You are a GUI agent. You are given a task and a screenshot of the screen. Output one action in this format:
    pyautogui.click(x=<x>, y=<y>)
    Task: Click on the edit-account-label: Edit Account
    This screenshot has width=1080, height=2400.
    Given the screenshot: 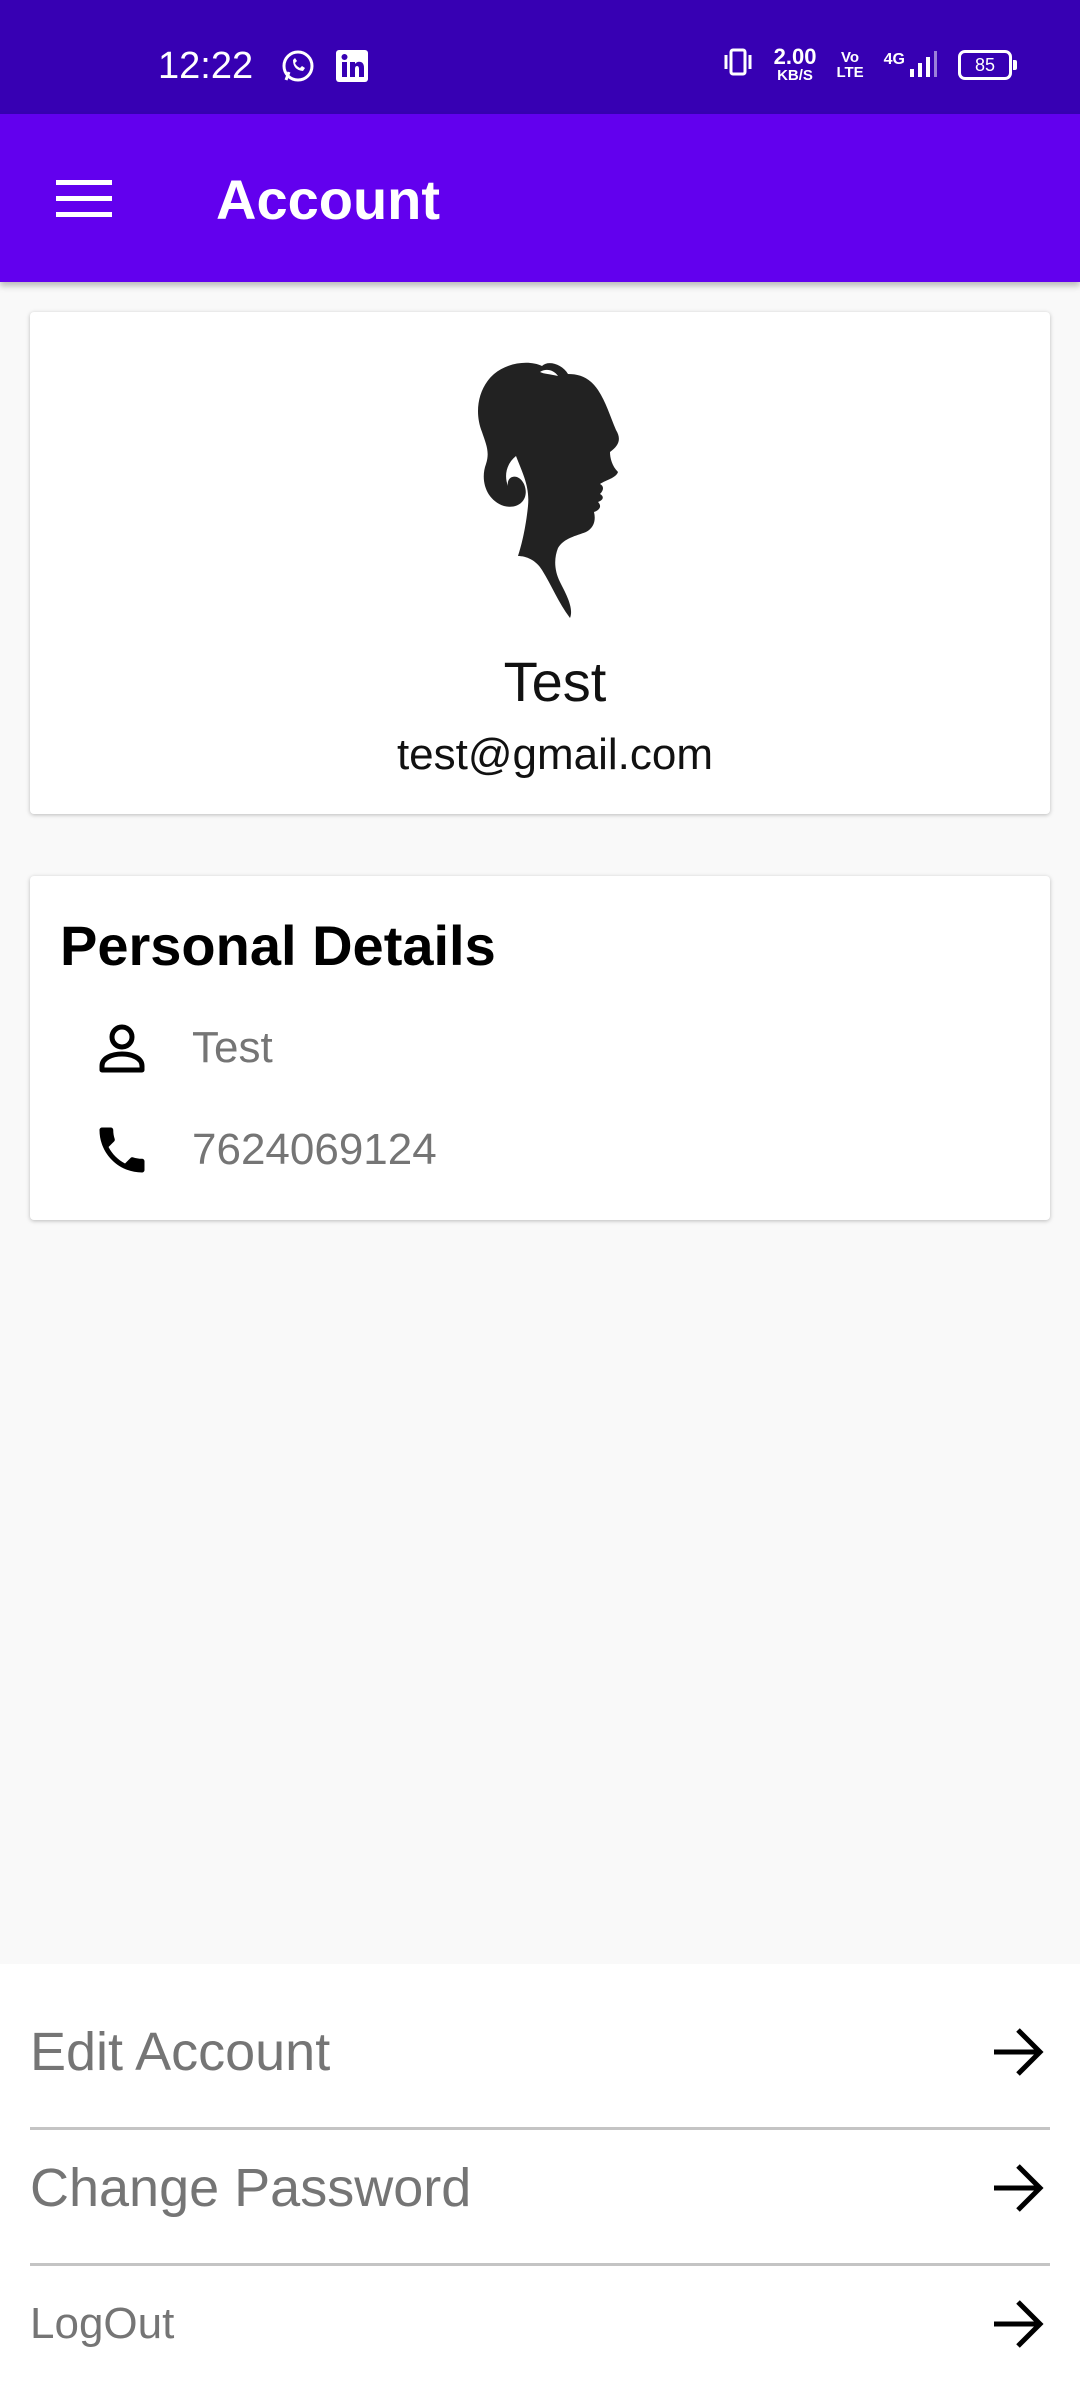 What is the action you would take?
    pyautogui.click(x=180, y=2052)
    